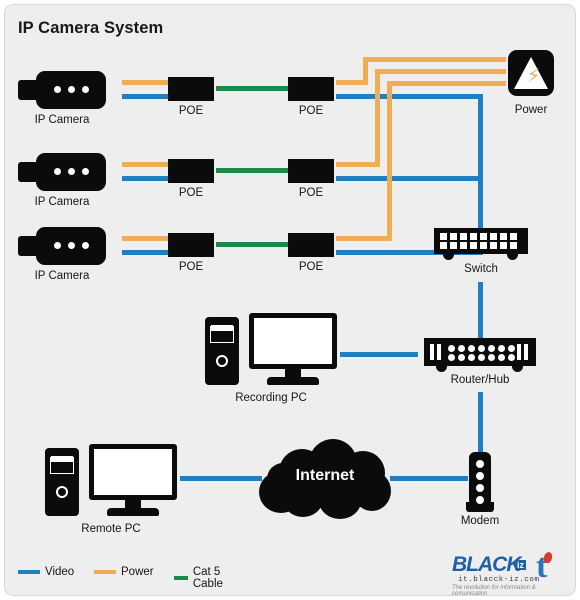 This screenshot has width=580, height=600. Describe the element at coordinates (481, 241) in the screenshot. I see `switch-body` at that location.